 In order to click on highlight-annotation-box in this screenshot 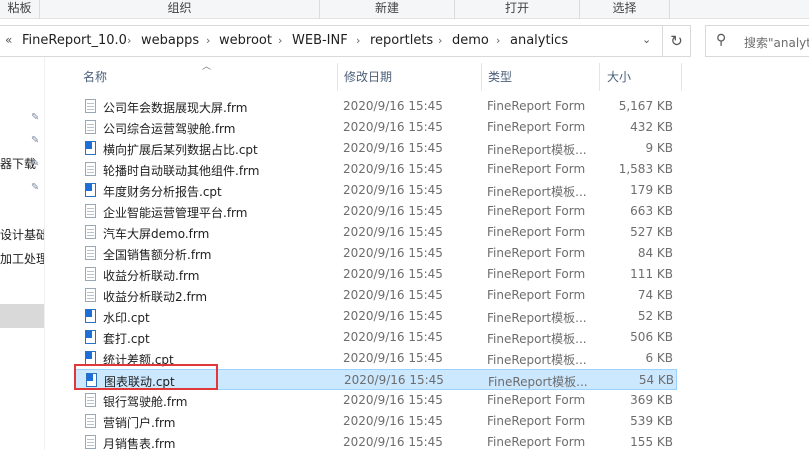, I will do `click(146, 377)`.